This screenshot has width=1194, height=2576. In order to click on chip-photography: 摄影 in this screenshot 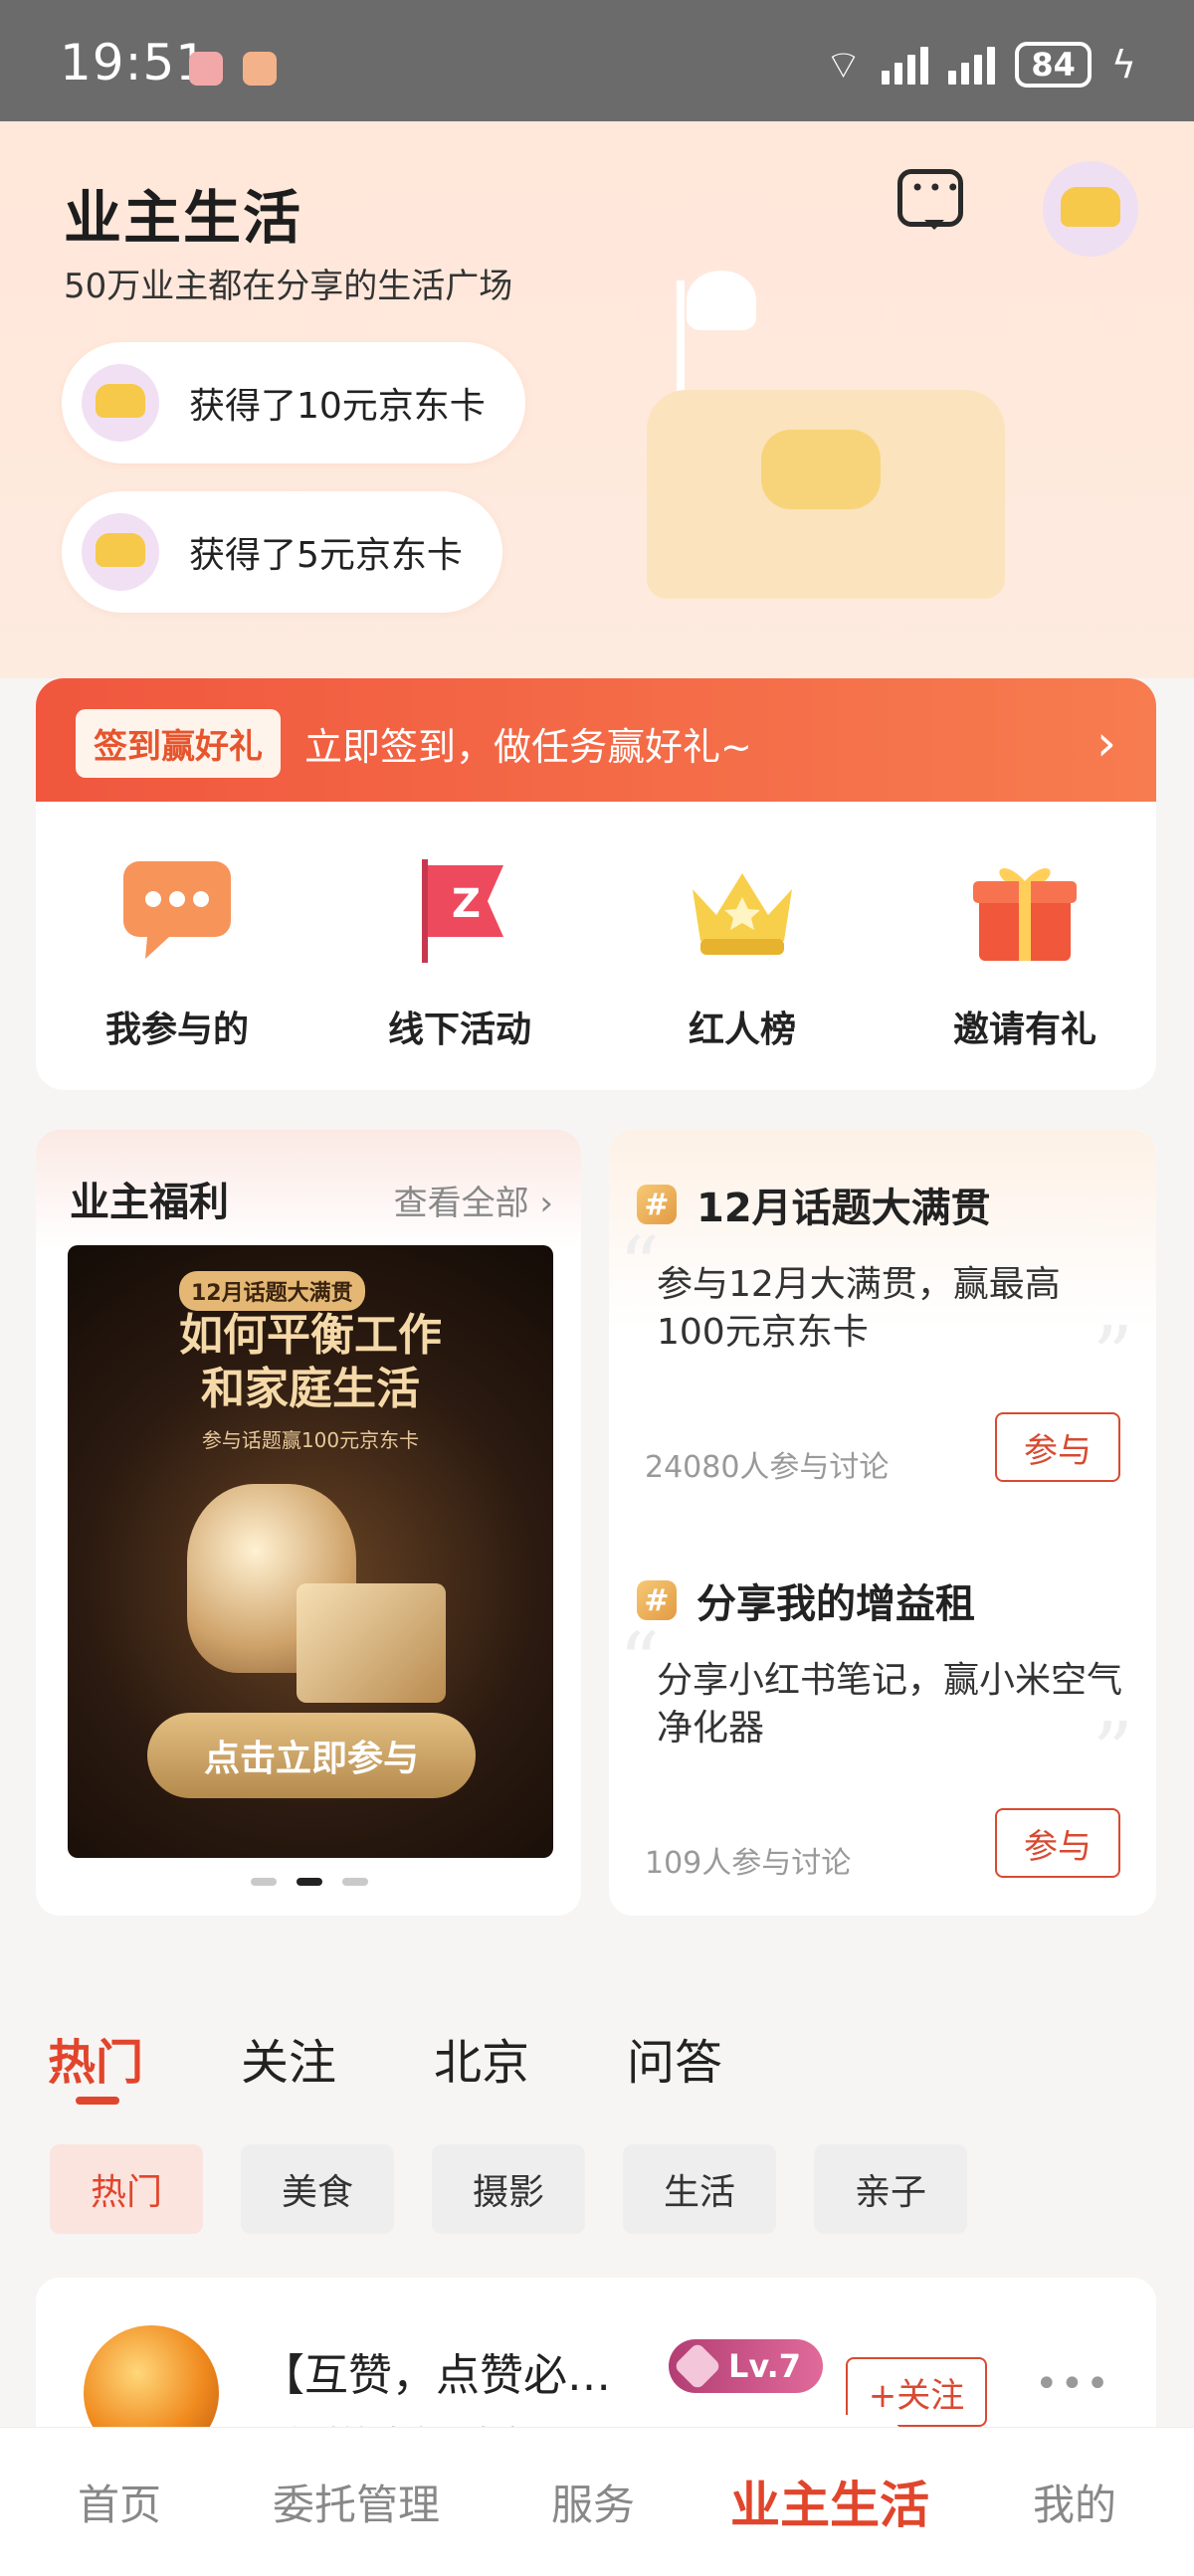, I will do `click(508, 2189)`.